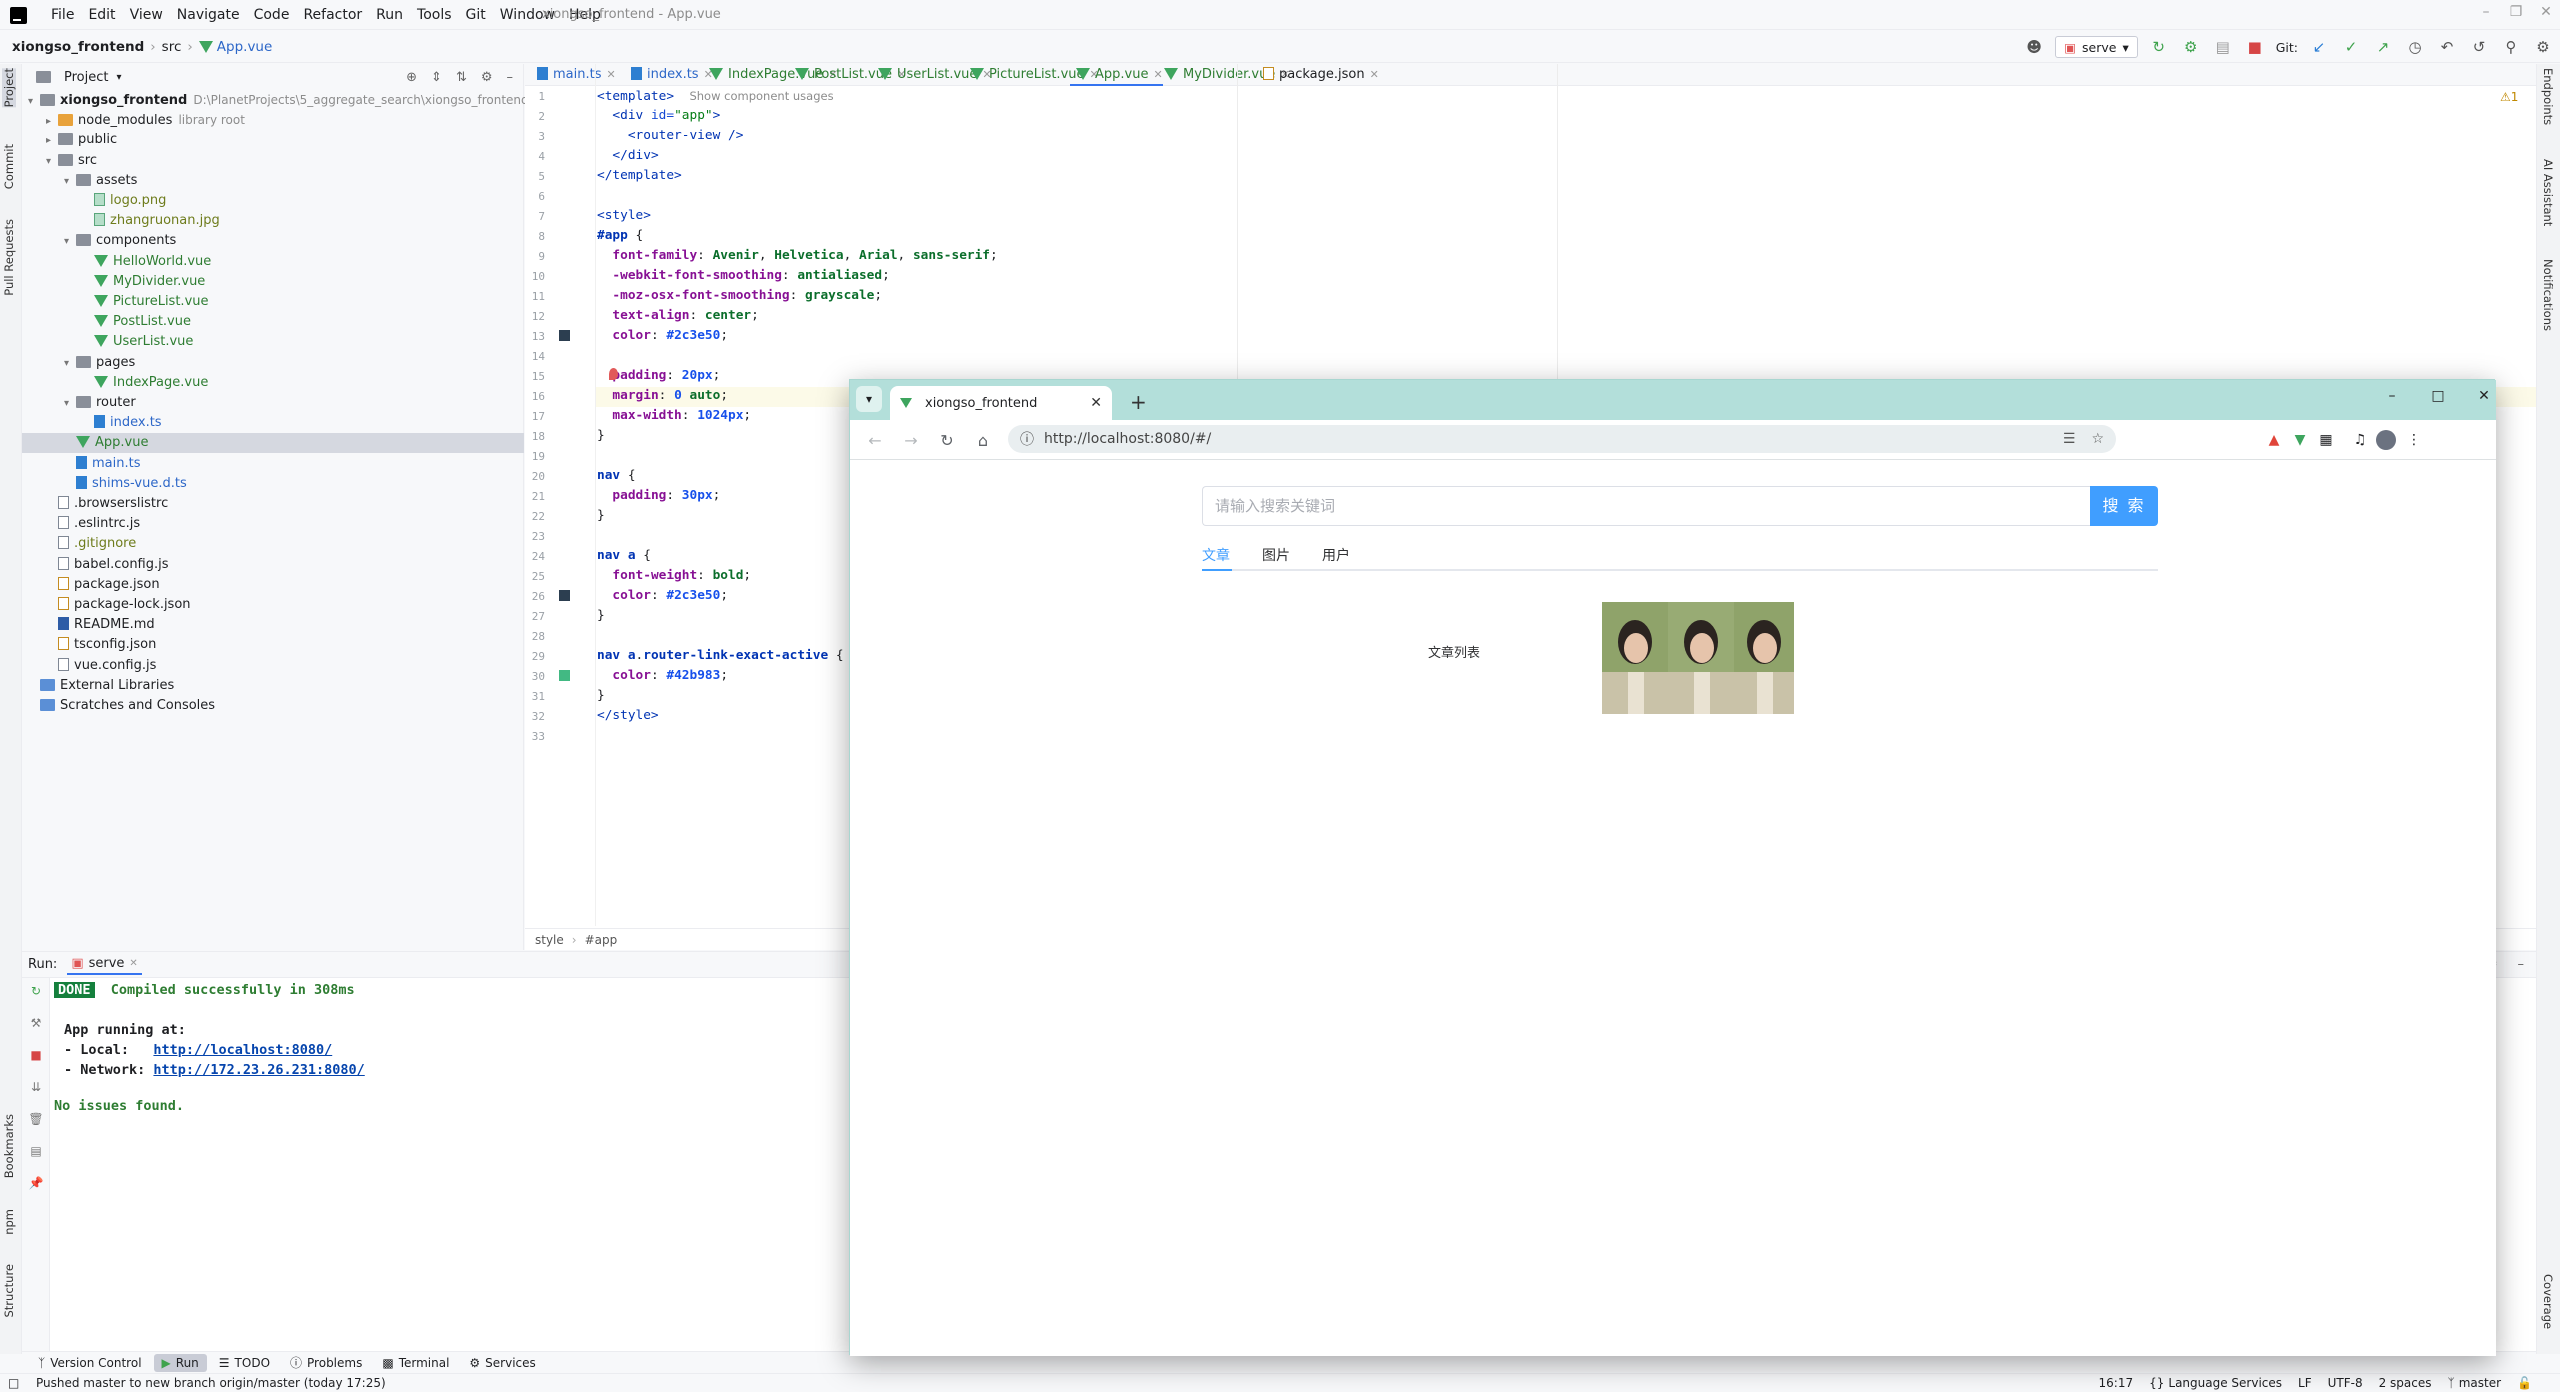 This screenshot has width=2560, height=1392. What do you see at coordinates (2386, 440) in the screenshot?
I see `profile-avatar` at bounding box center [2386, 440].